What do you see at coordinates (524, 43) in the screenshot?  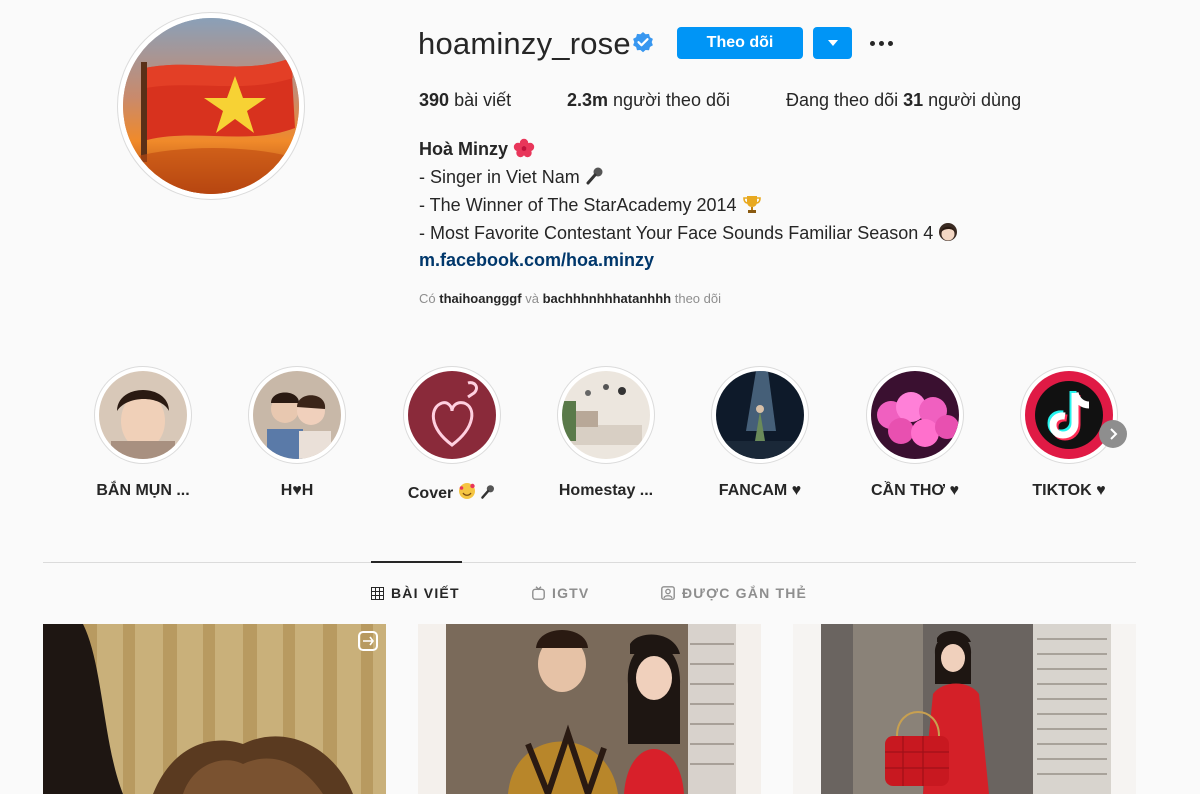 I see `profile-username: hoaminzy_rose` at bounding box center [524, 43].